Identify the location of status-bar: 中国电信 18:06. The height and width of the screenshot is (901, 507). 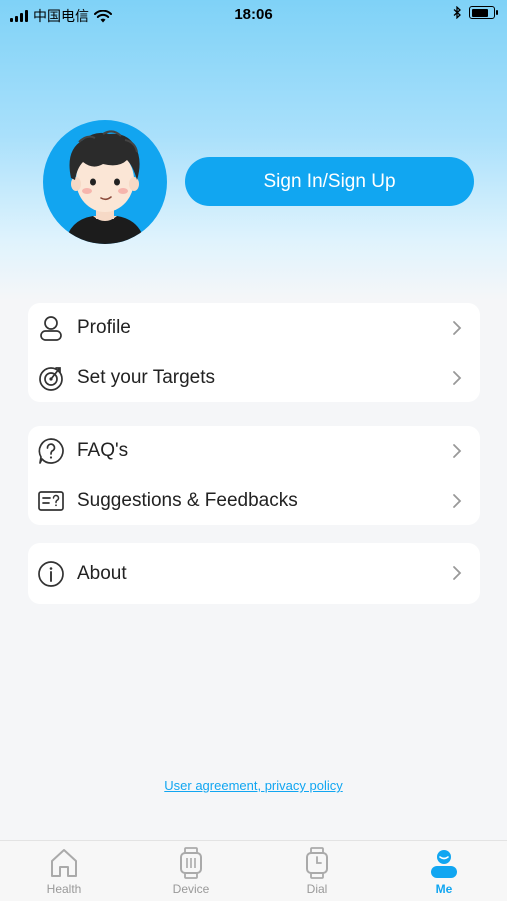
(253, 14).